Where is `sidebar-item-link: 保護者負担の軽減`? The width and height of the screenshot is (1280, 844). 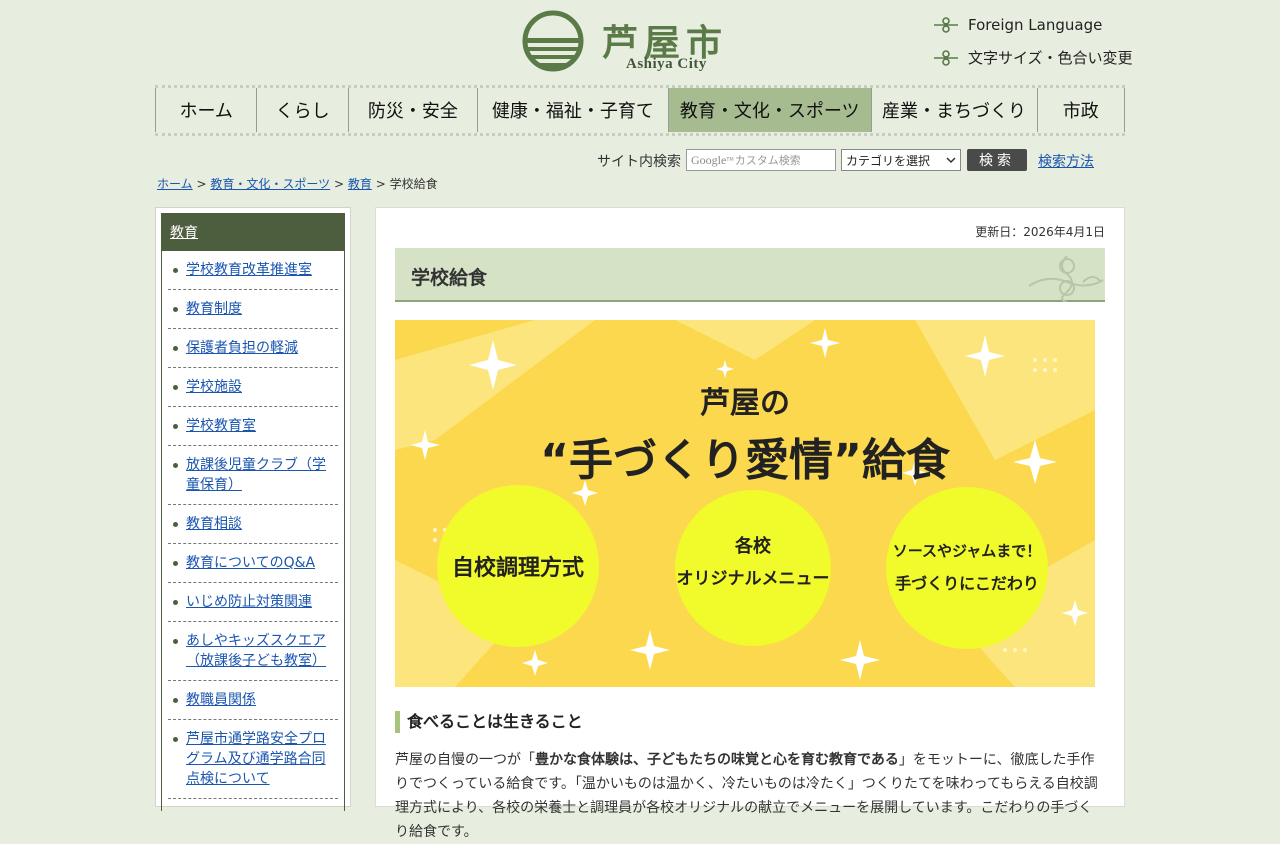
sidebar-item-link: 保護者負担の軽減 is located at coordinates (242, 348).